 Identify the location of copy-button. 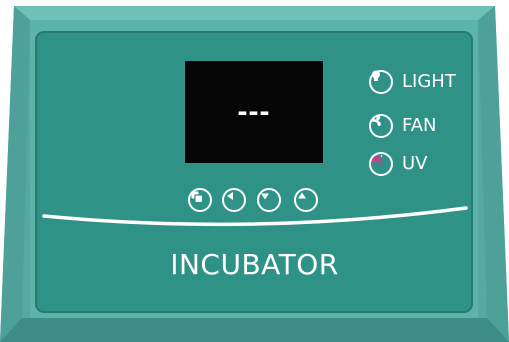
(200, 200).